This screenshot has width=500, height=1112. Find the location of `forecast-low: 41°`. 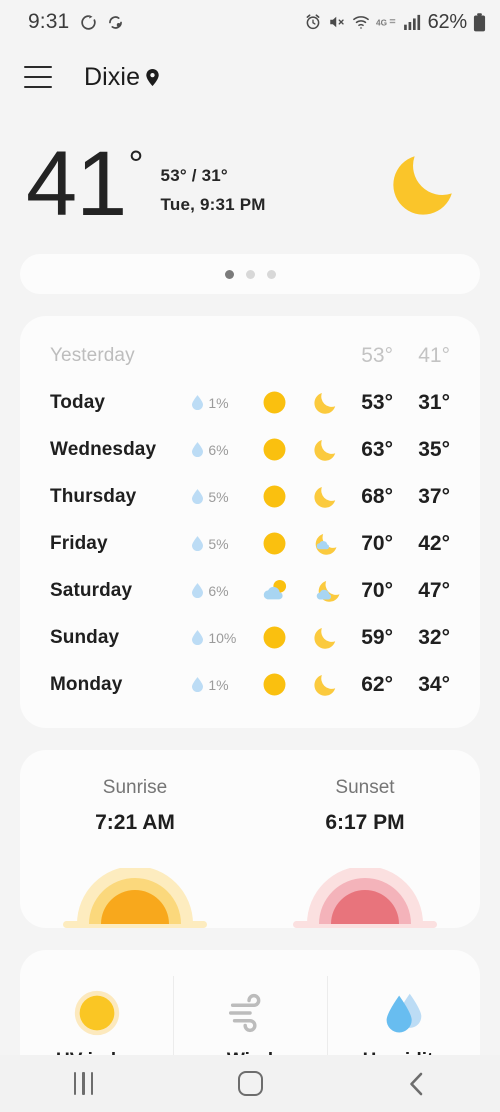

forecast-low: 41° is located at coordinates (434, 355).